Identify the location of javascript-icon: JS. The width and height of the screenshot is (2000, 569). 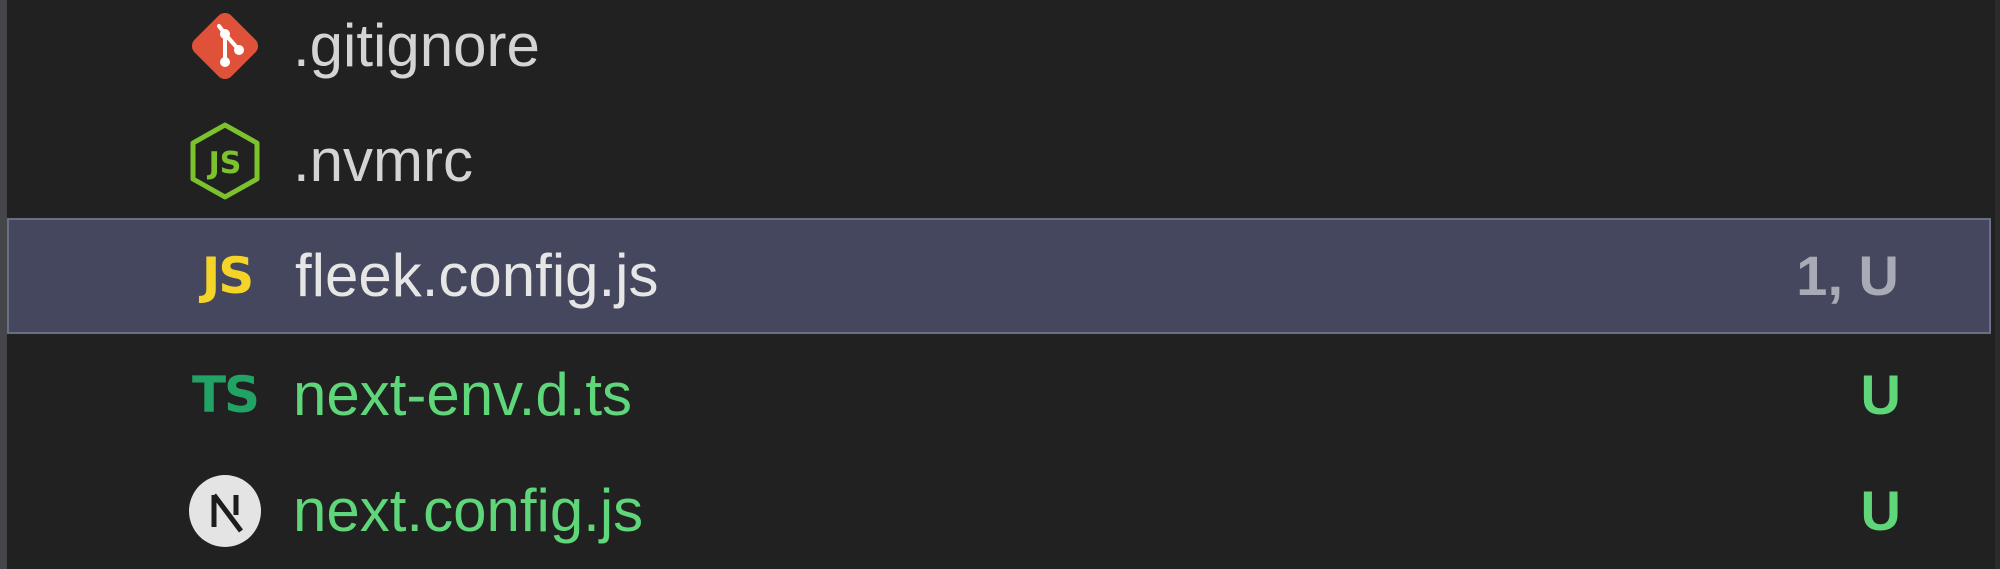
(227, 276).